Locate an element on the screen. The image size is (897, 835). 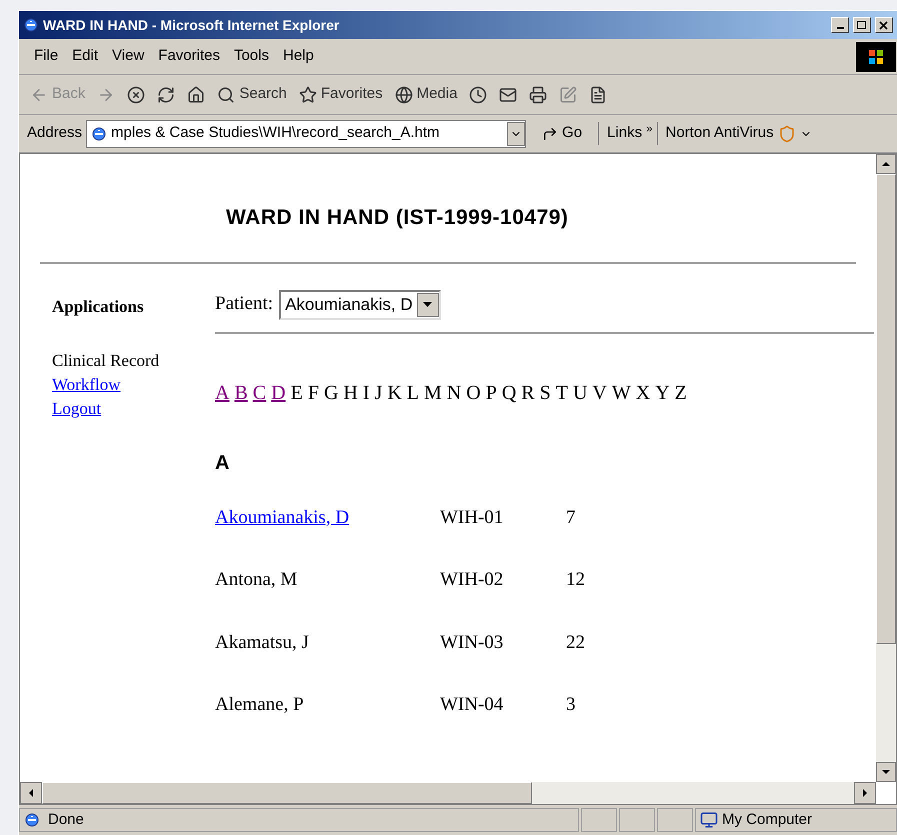
document-icon is located at coordinates (598, 95).